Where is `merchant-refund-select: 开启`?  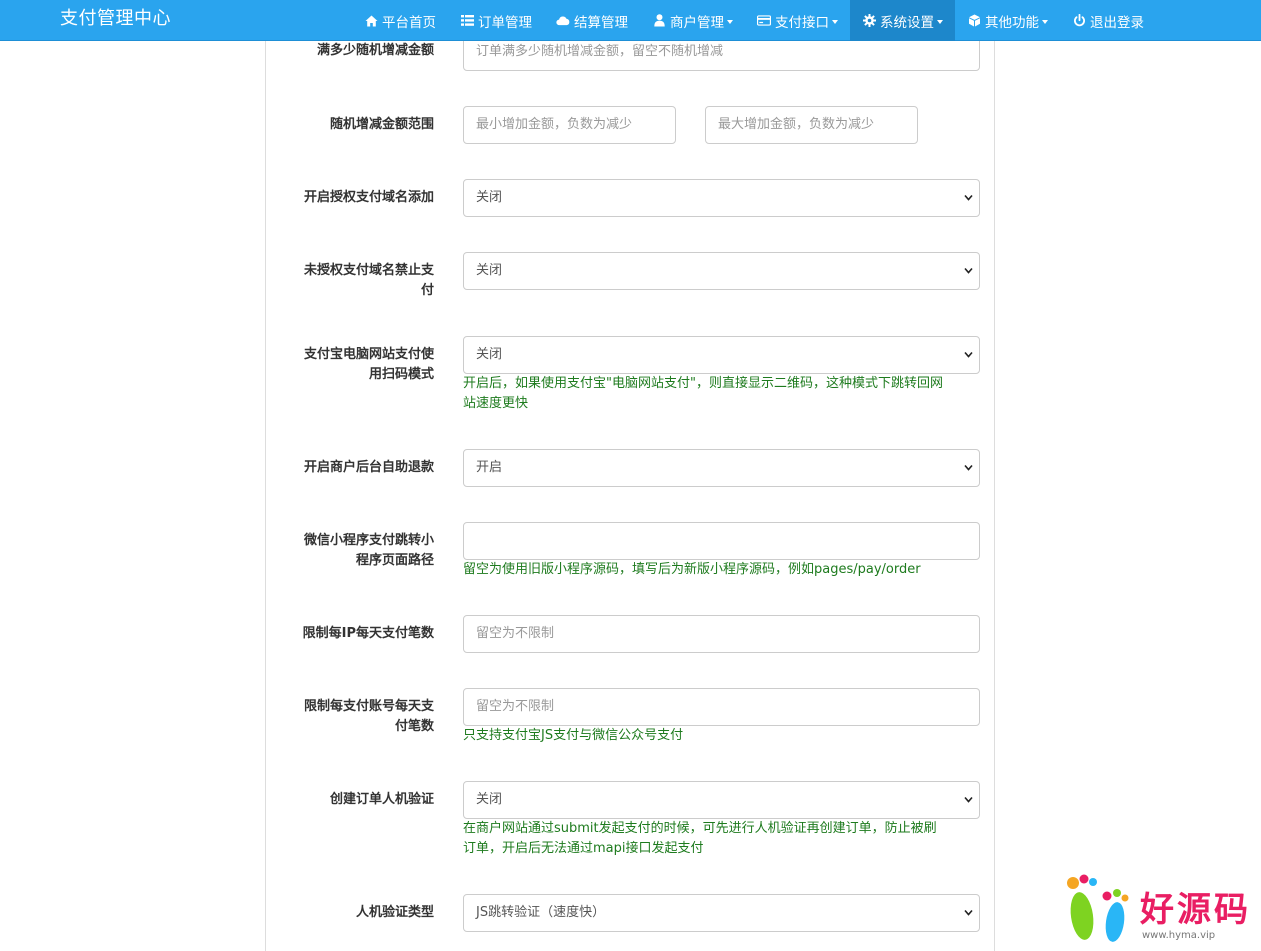
merchant-refund-select: 开启 is located at coordinates (721, 468).